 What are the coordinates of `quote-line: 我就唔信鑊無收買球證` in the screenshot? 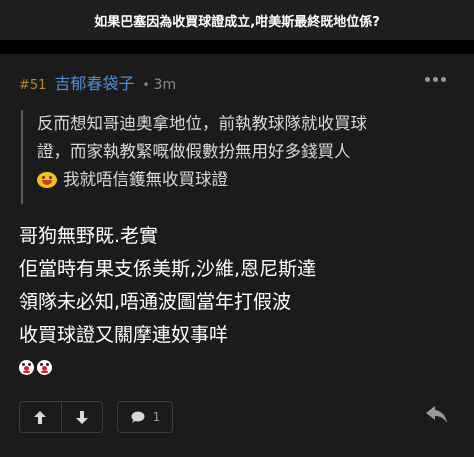 It's located at (249, 180).